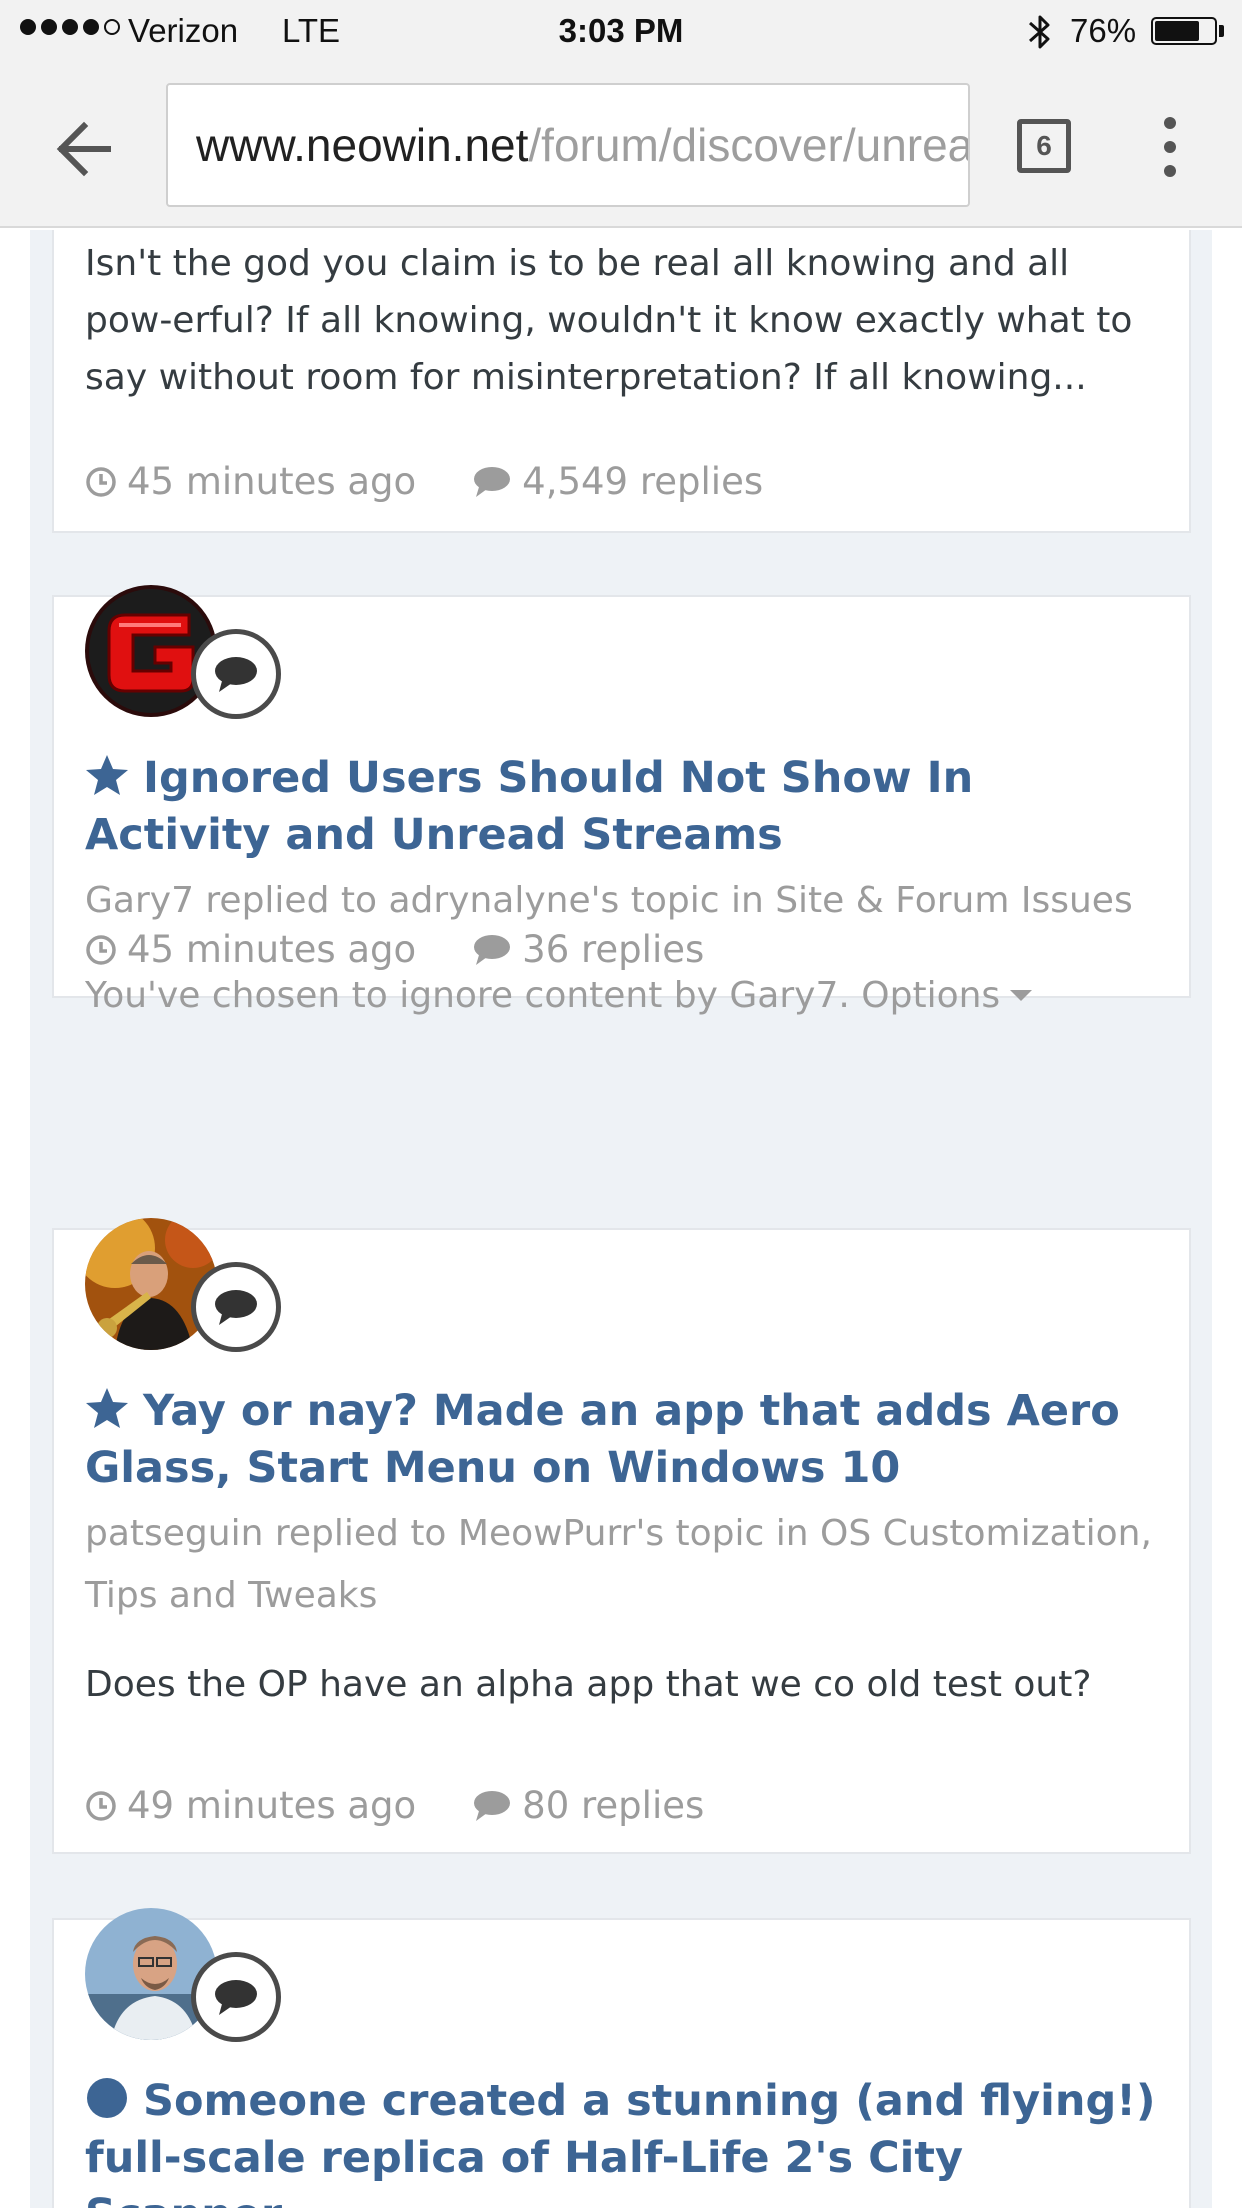  Describe the element at coordinates (613, 1805) in the screenshot. I see `reply-count: 80 replies` at that location.